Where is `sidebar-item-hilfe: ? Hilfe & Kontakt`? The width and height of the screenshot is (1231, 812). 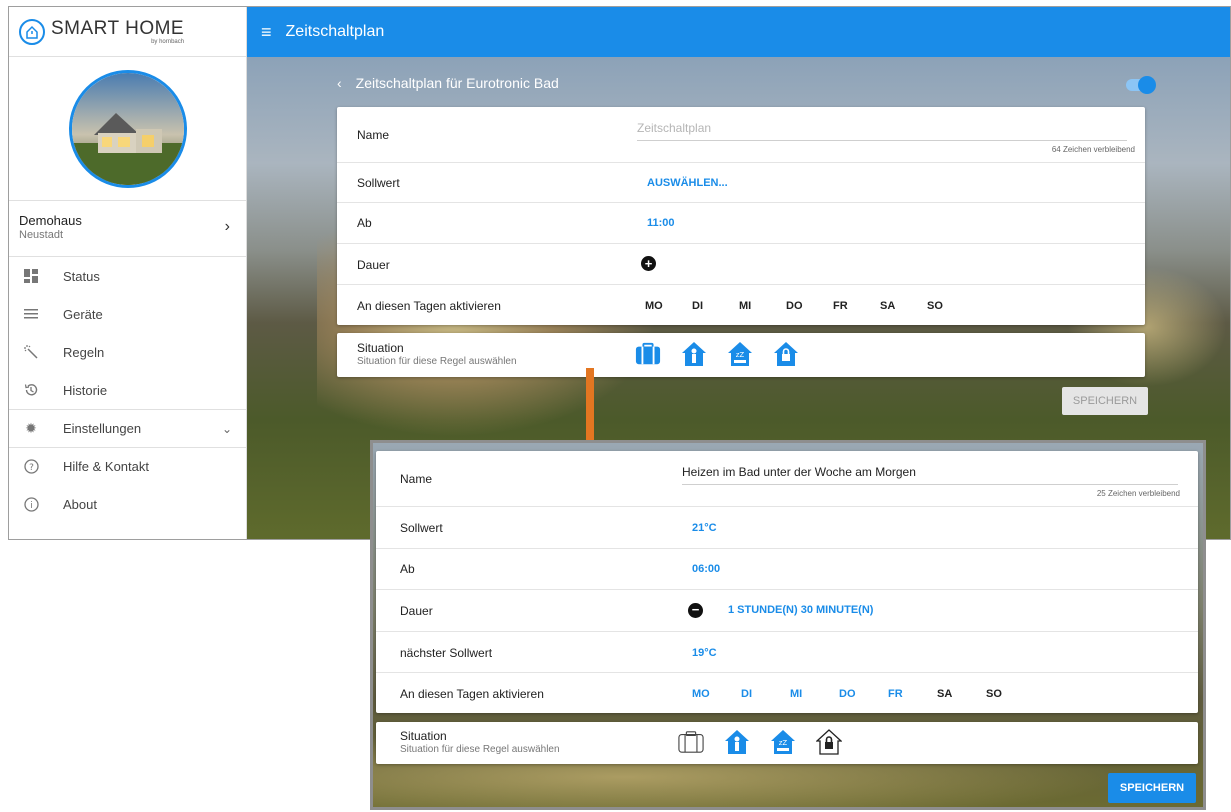
sidebar-item-hilfe: ? Hilfe & Kontakt is located at coordinates (127, 466).